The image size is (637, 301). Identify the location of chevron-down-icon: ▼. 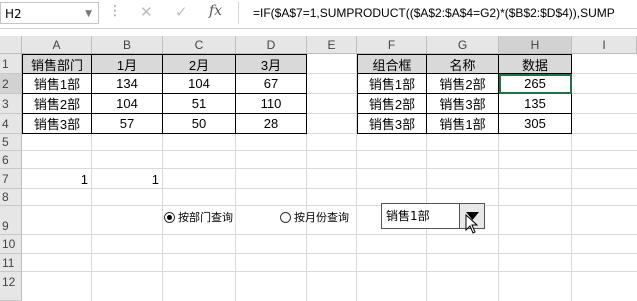
(88, 14).